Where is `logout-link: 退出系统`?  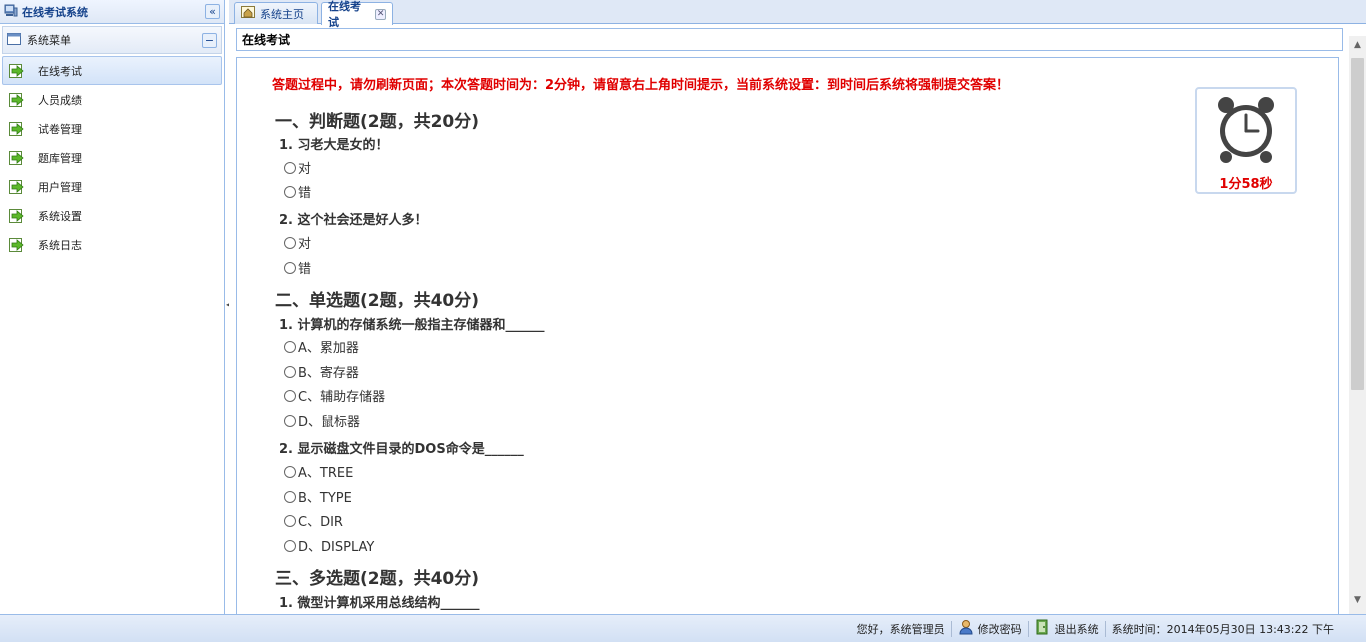
logout-link: 退出系统 is located at coordinates (1067, 628).